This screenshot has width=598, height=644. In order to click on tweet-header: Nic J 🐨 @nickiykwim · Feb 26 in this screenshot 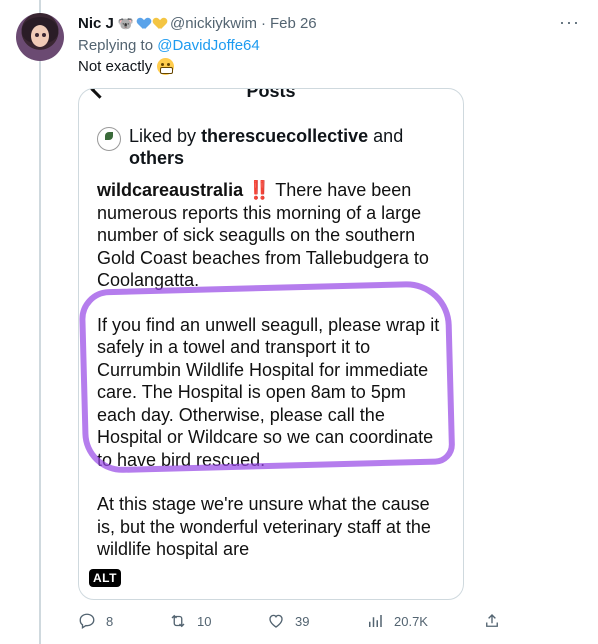, I will do `click(197, 23)`.